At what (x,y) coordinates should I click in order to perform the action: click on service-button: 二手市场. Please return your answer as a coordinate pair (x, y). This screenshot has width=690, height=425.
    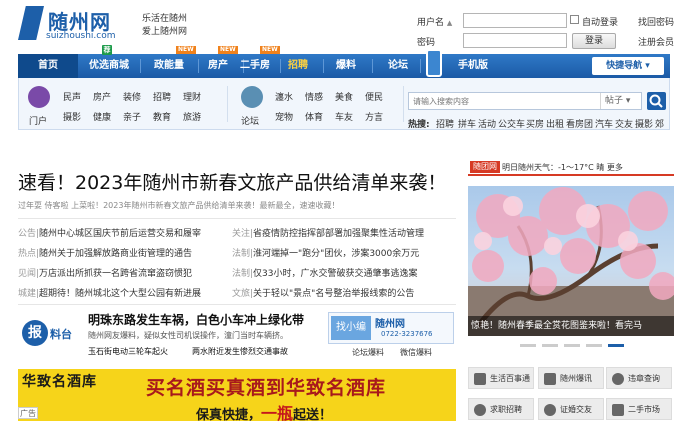
    Looking at the image, I should click on (639, 409).